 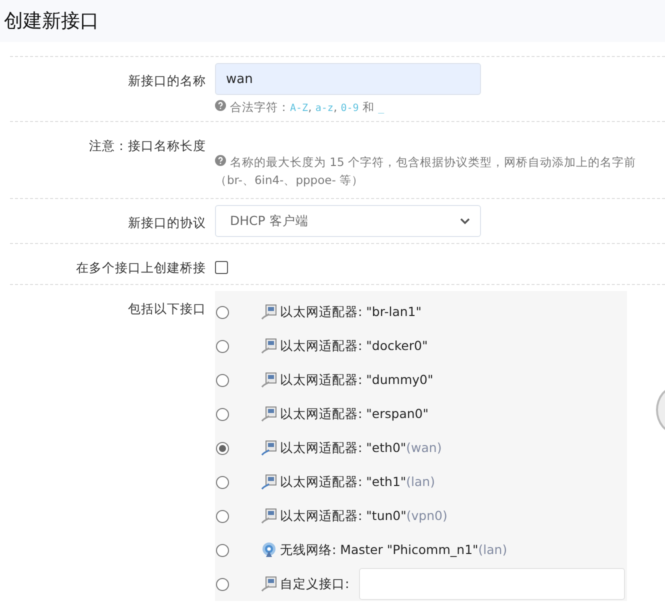 What do you see at coordinates (354, 414) in the screenshot?
I see `interface-label: 以太网适配器: "erspan0"` at bounding box center [354, 414].